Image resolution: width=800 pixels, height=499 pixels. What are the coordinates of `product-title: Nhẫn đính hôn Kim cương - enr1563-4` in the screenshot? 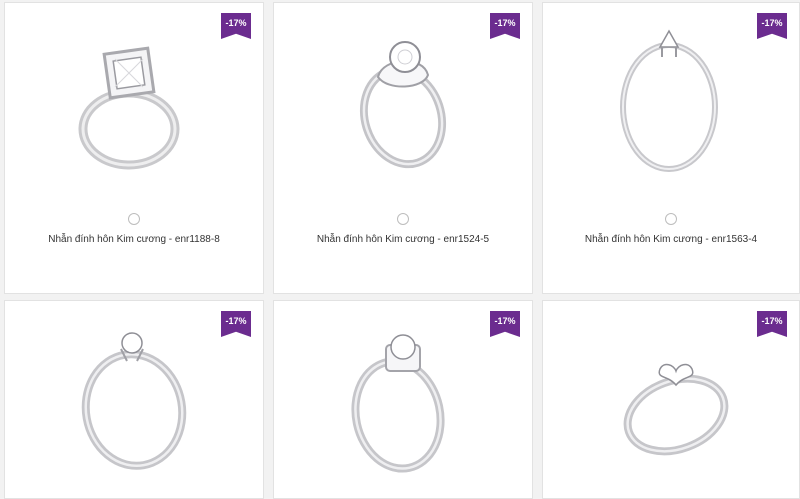 It's located at (671, 239).